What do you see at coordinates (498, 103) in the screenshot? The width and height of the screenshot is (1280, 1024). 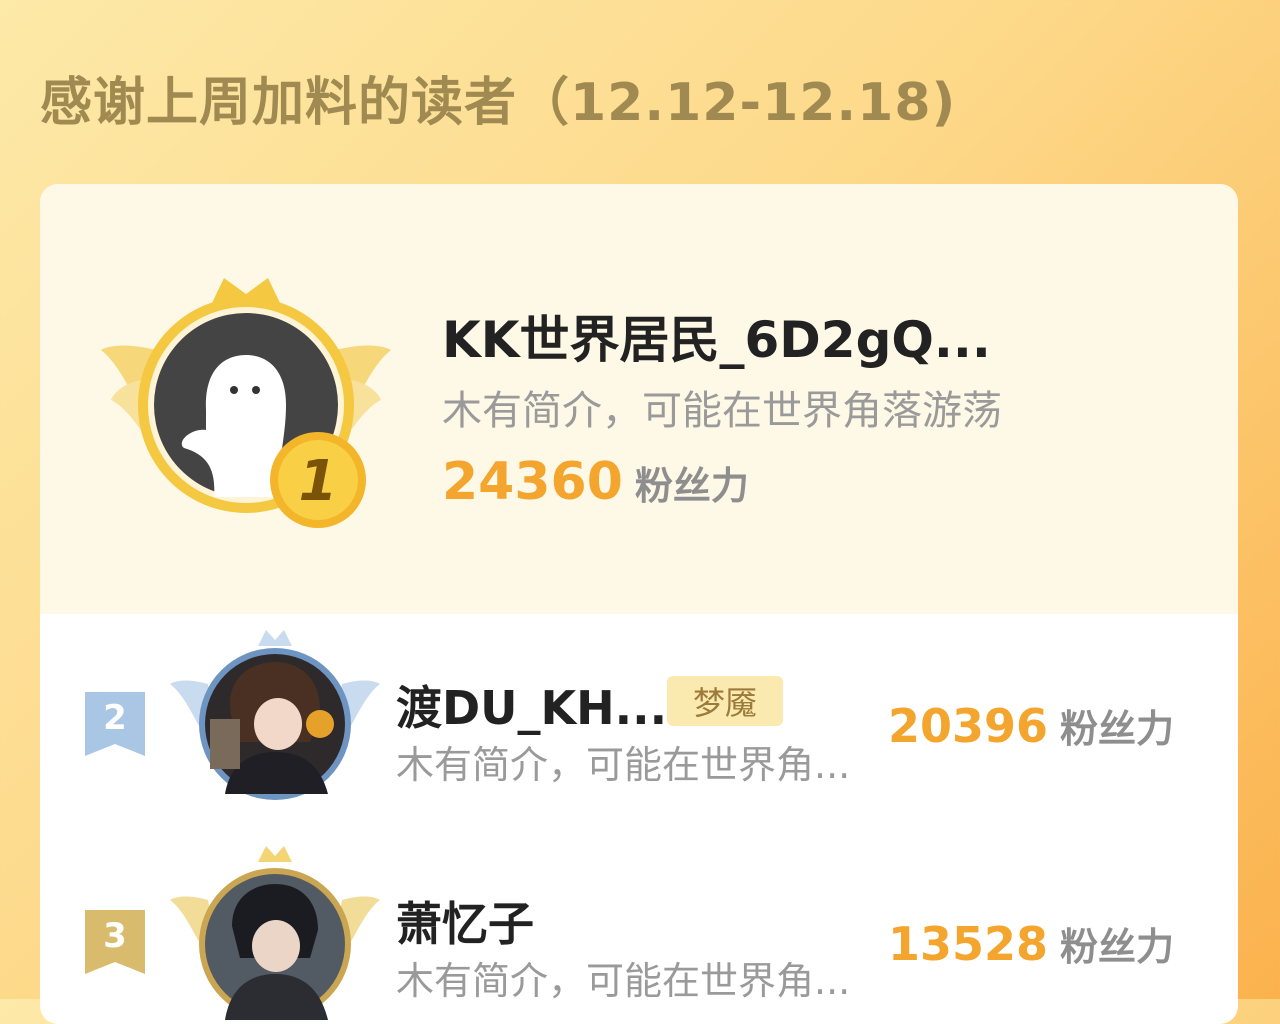 I see `page-title: 感谢上周加料的读者（12.12-12.18)` at bounding box center [498, 103].